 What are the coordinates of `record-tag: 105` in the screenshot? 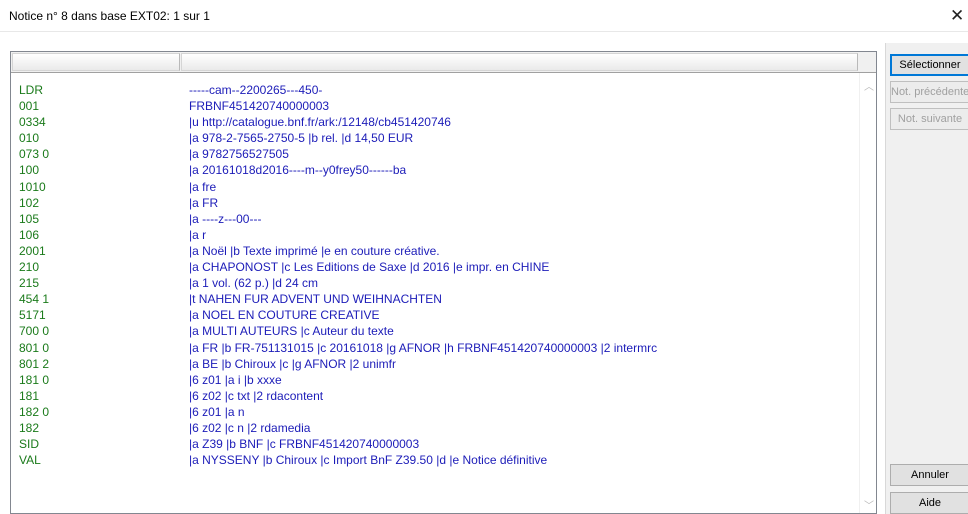 It's located at (29, 218).